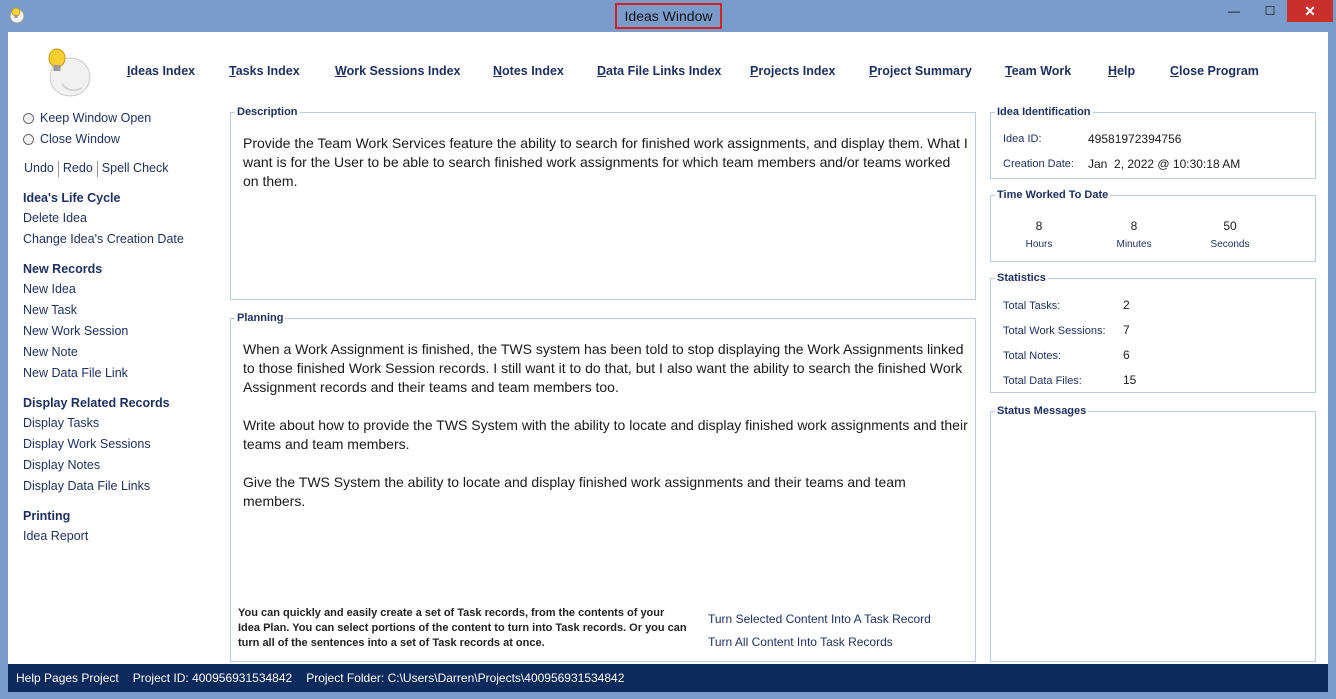 The width and height of the screenshot is (1336, 699). I want to click on keep-window-open-radio: Keep Window Open, so click(87, 118).